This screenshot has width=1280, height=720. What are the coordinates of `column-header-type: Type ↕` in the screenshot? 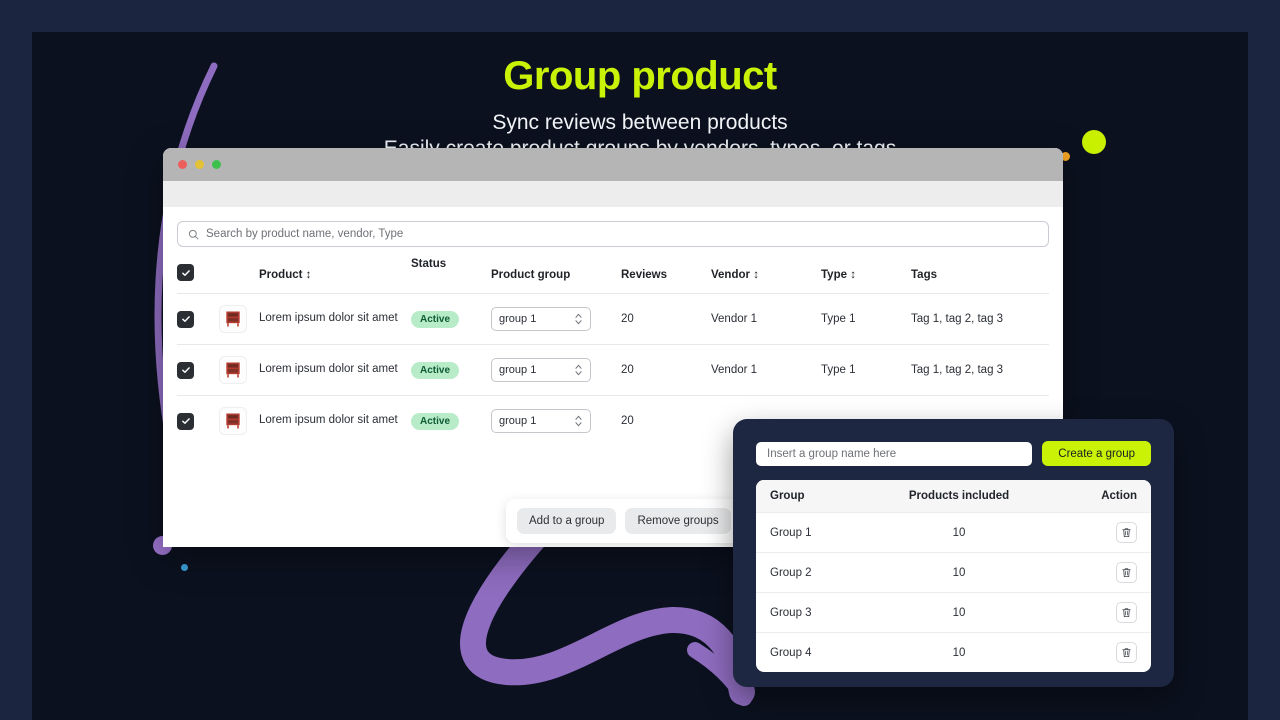 It's located at (866, 276).